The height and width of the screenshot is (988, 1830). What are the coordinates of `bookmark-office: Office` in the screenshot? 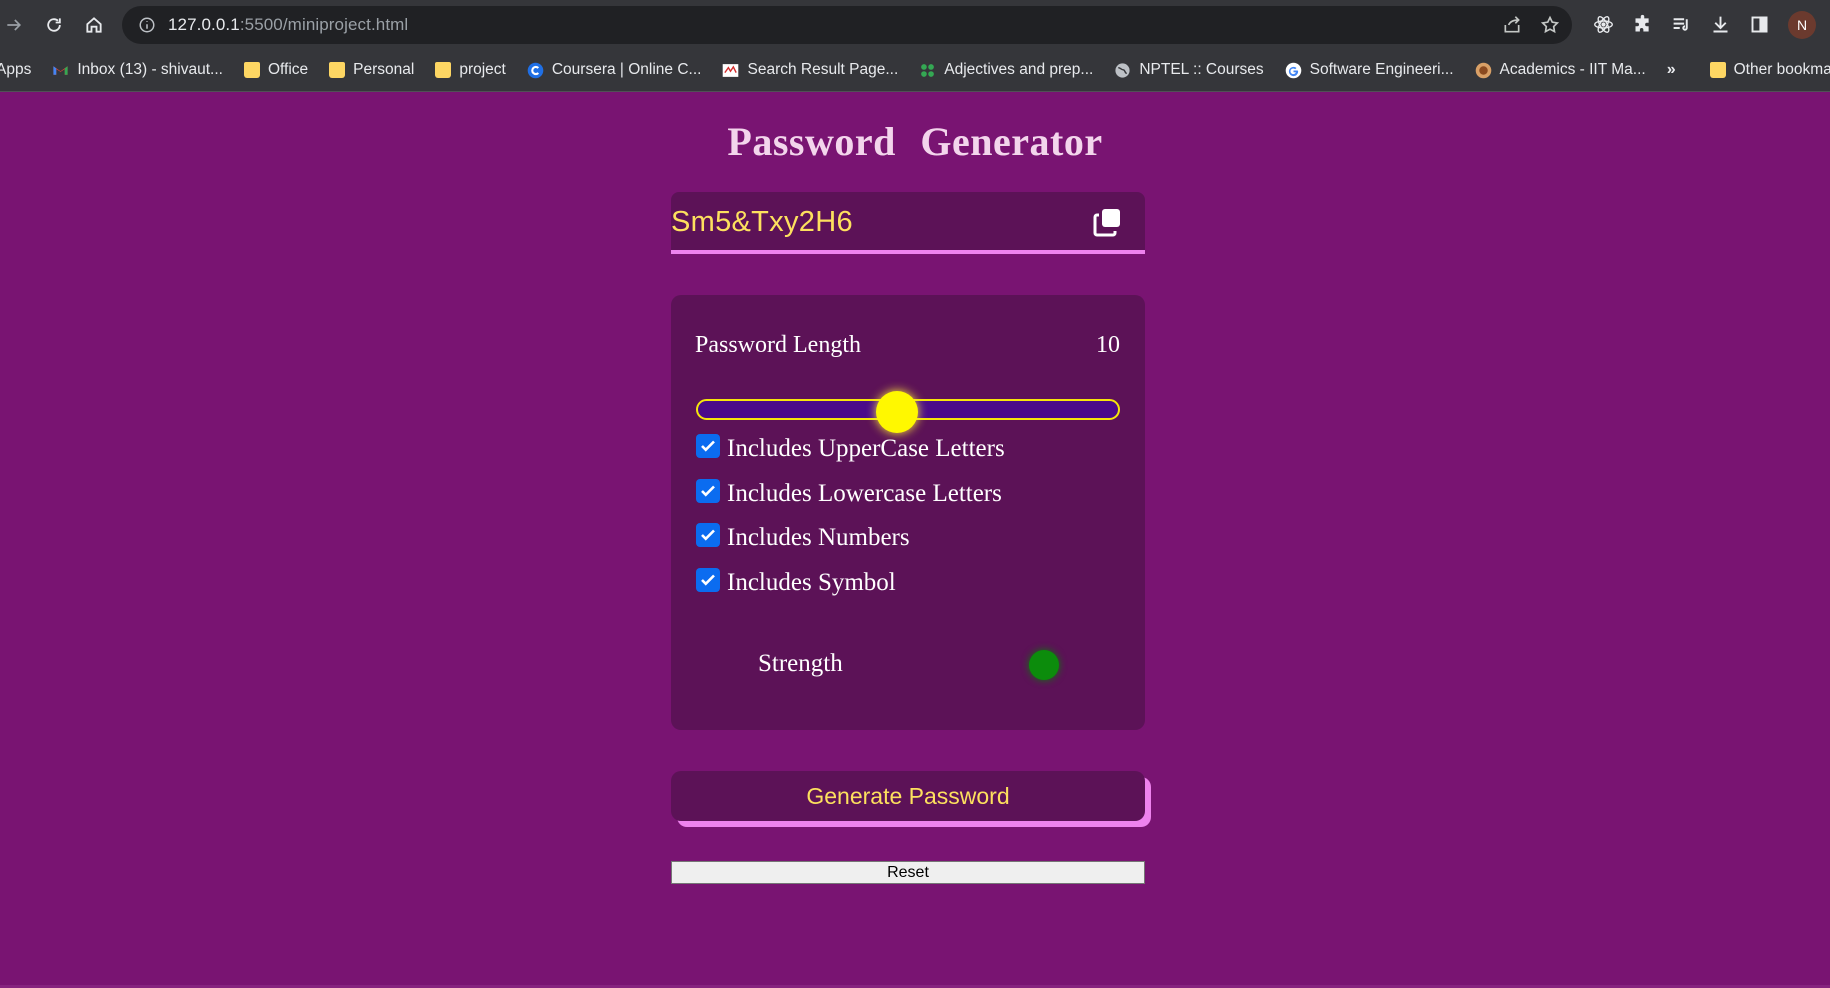 It's located at (276, 70).